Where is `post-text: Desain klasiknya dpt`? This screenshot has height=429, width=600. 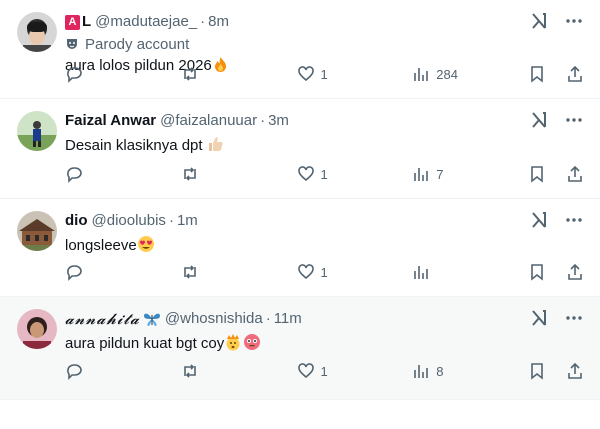 post-text: Desain klasiknya dpt is located at coordinates (325, 145).